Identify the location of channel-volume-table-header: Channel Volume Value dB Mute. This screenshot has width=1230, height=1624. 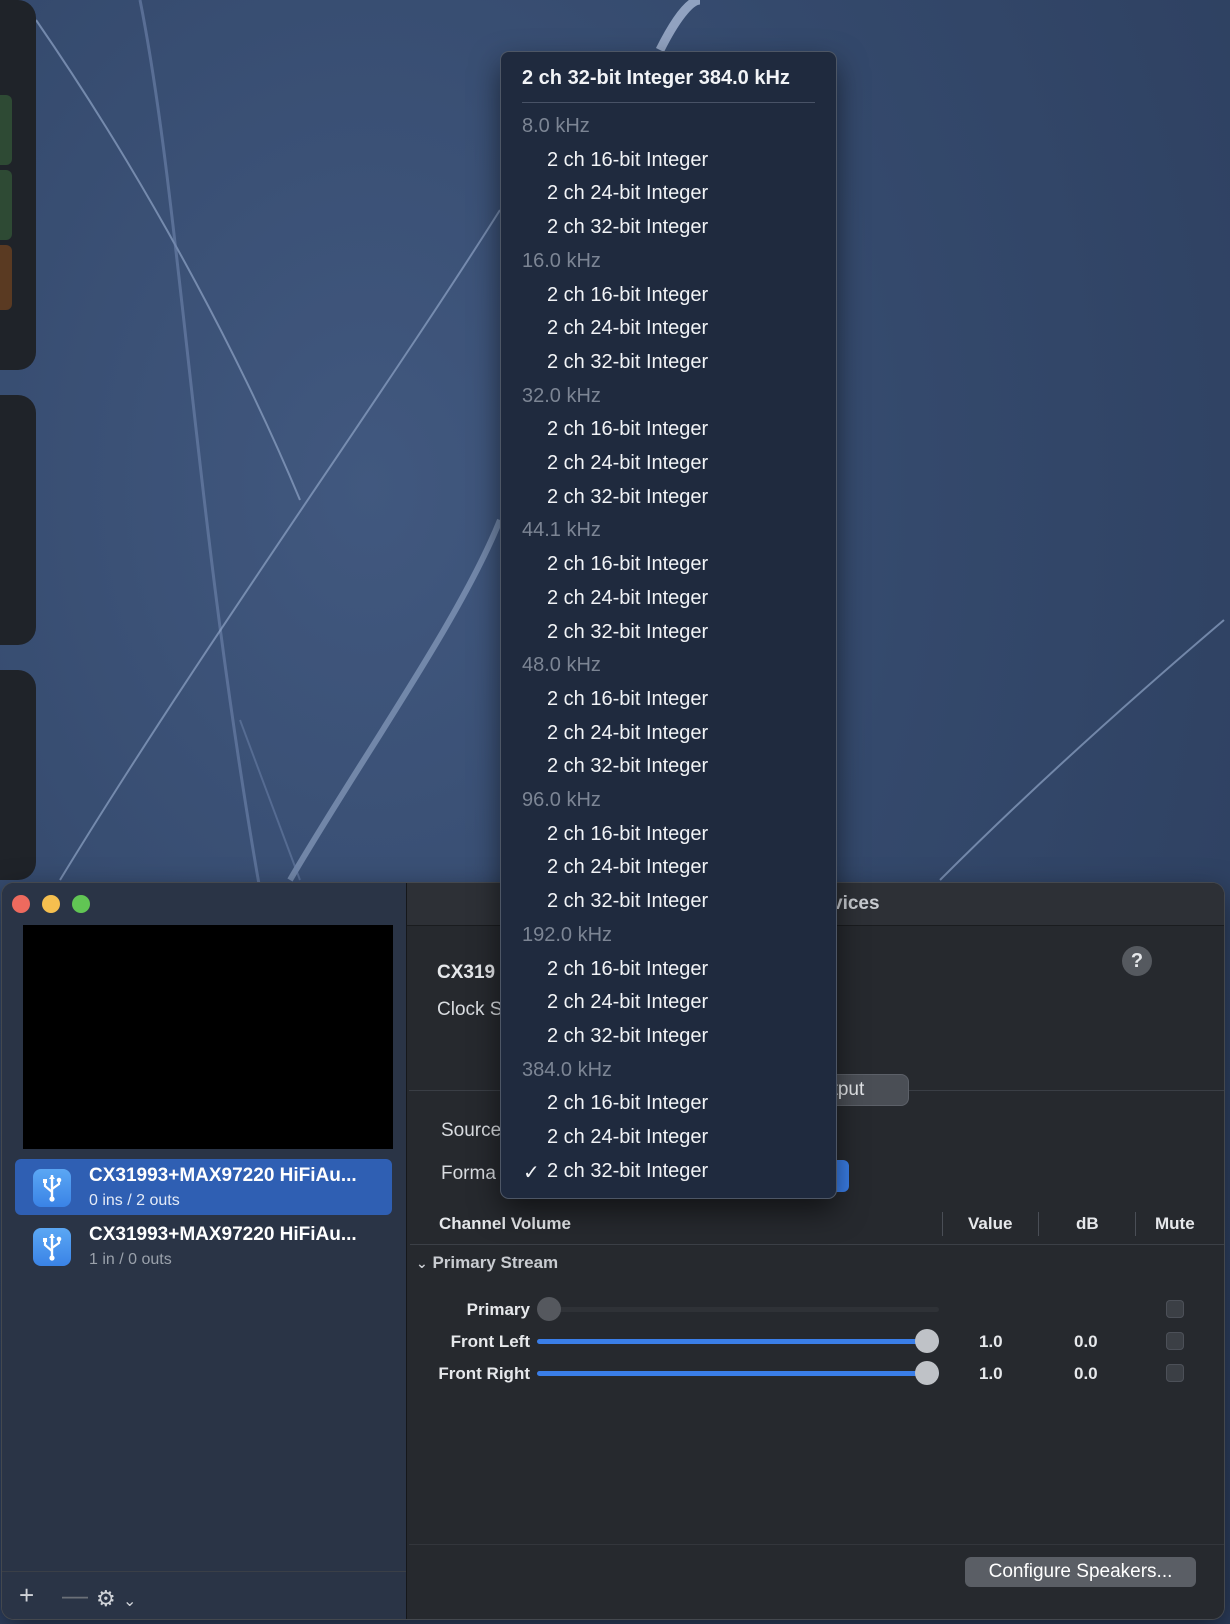
(817, 1224).